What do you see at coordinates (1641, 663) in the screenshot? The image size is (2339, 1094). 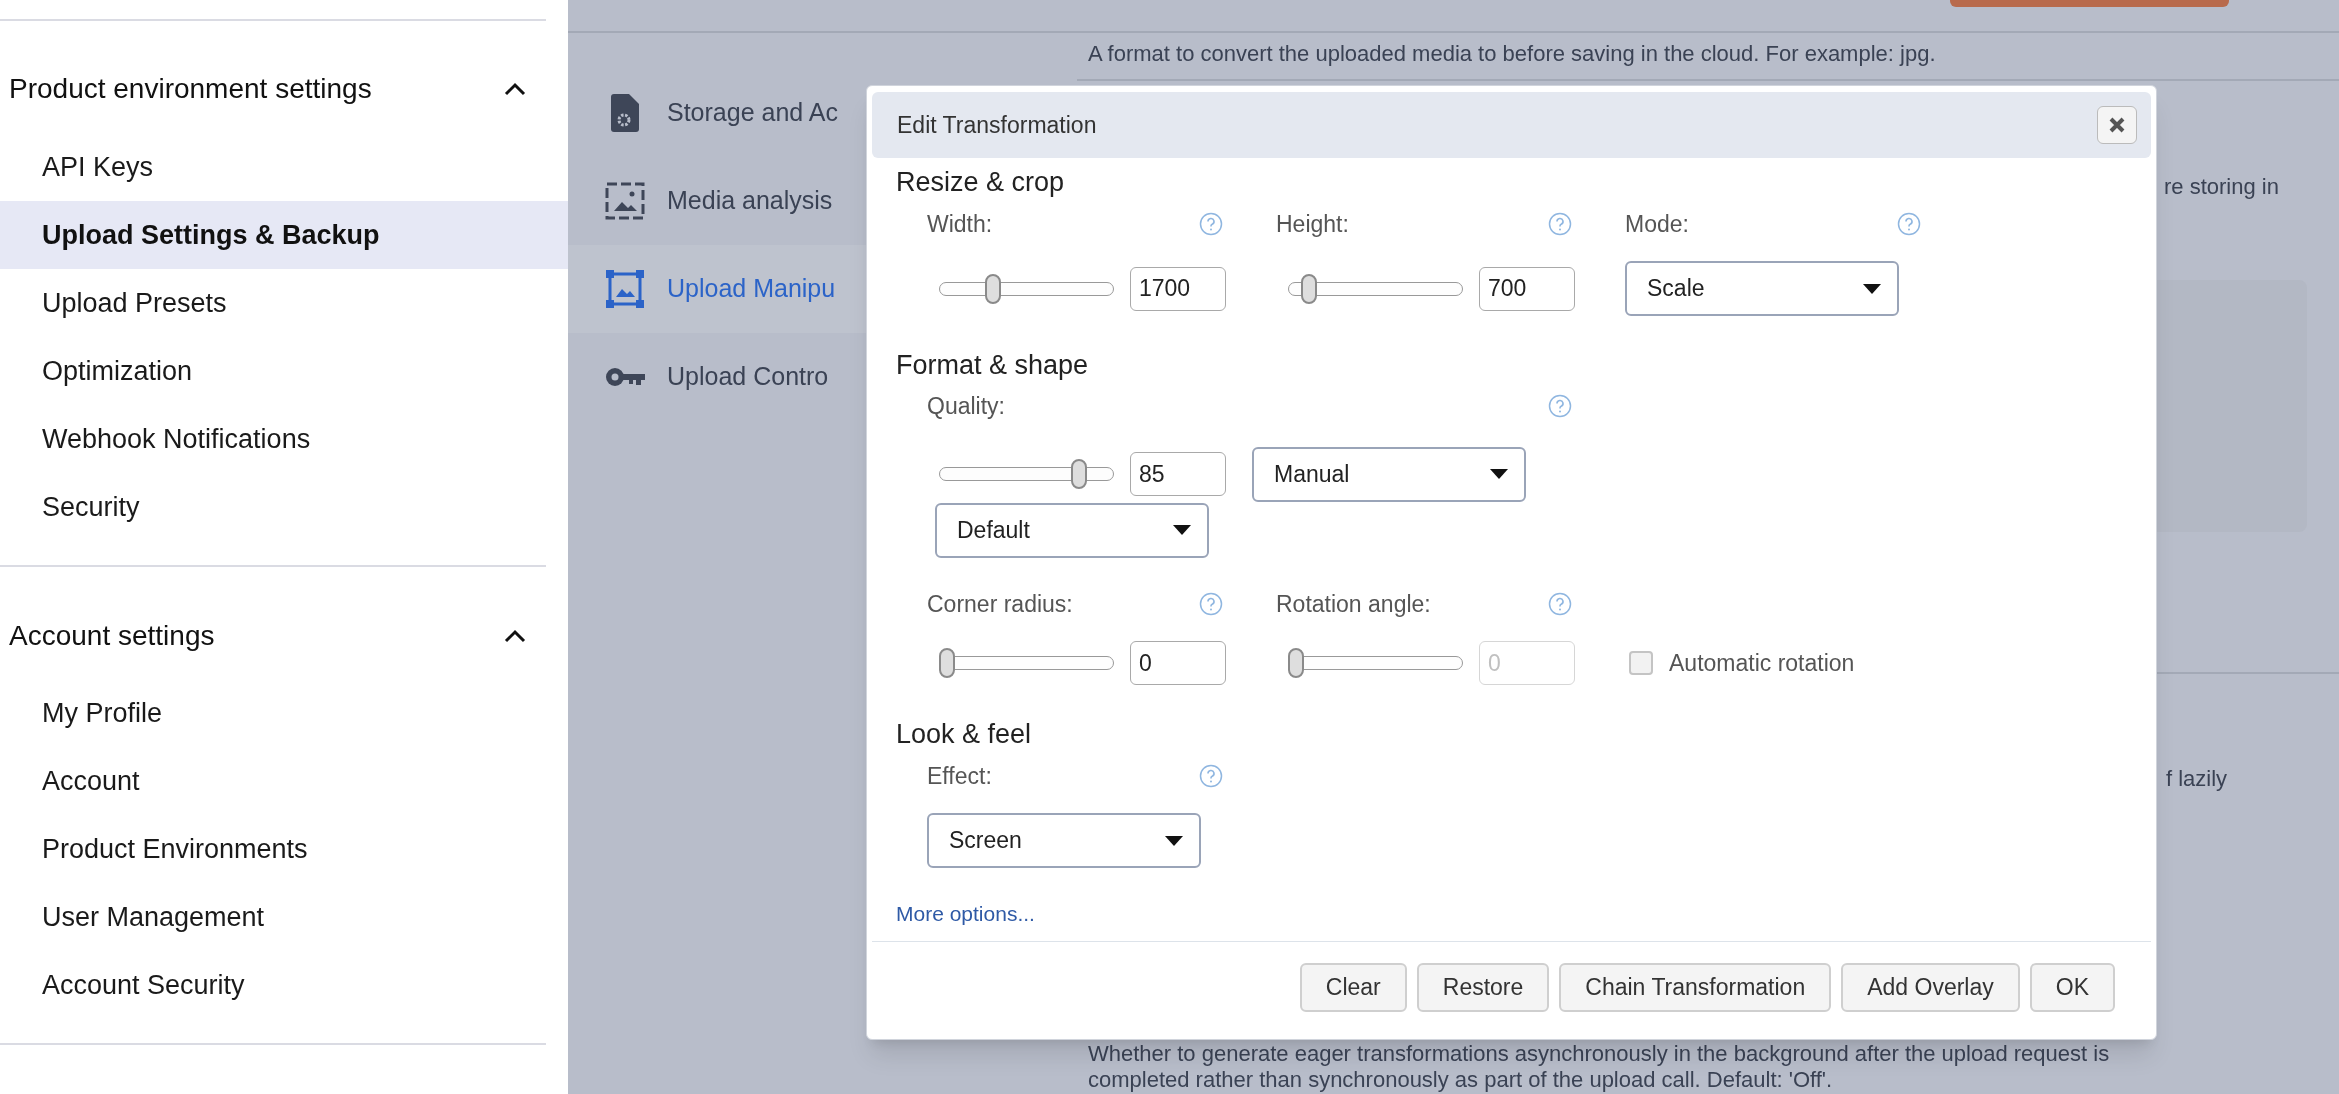 I see `checkbox` at bounding box center [1641, 663].